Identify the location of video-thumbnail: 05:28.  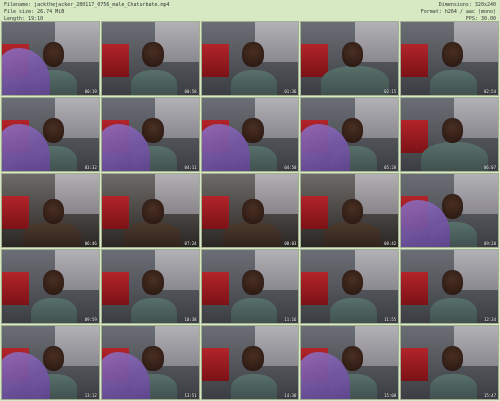
(350, 134).